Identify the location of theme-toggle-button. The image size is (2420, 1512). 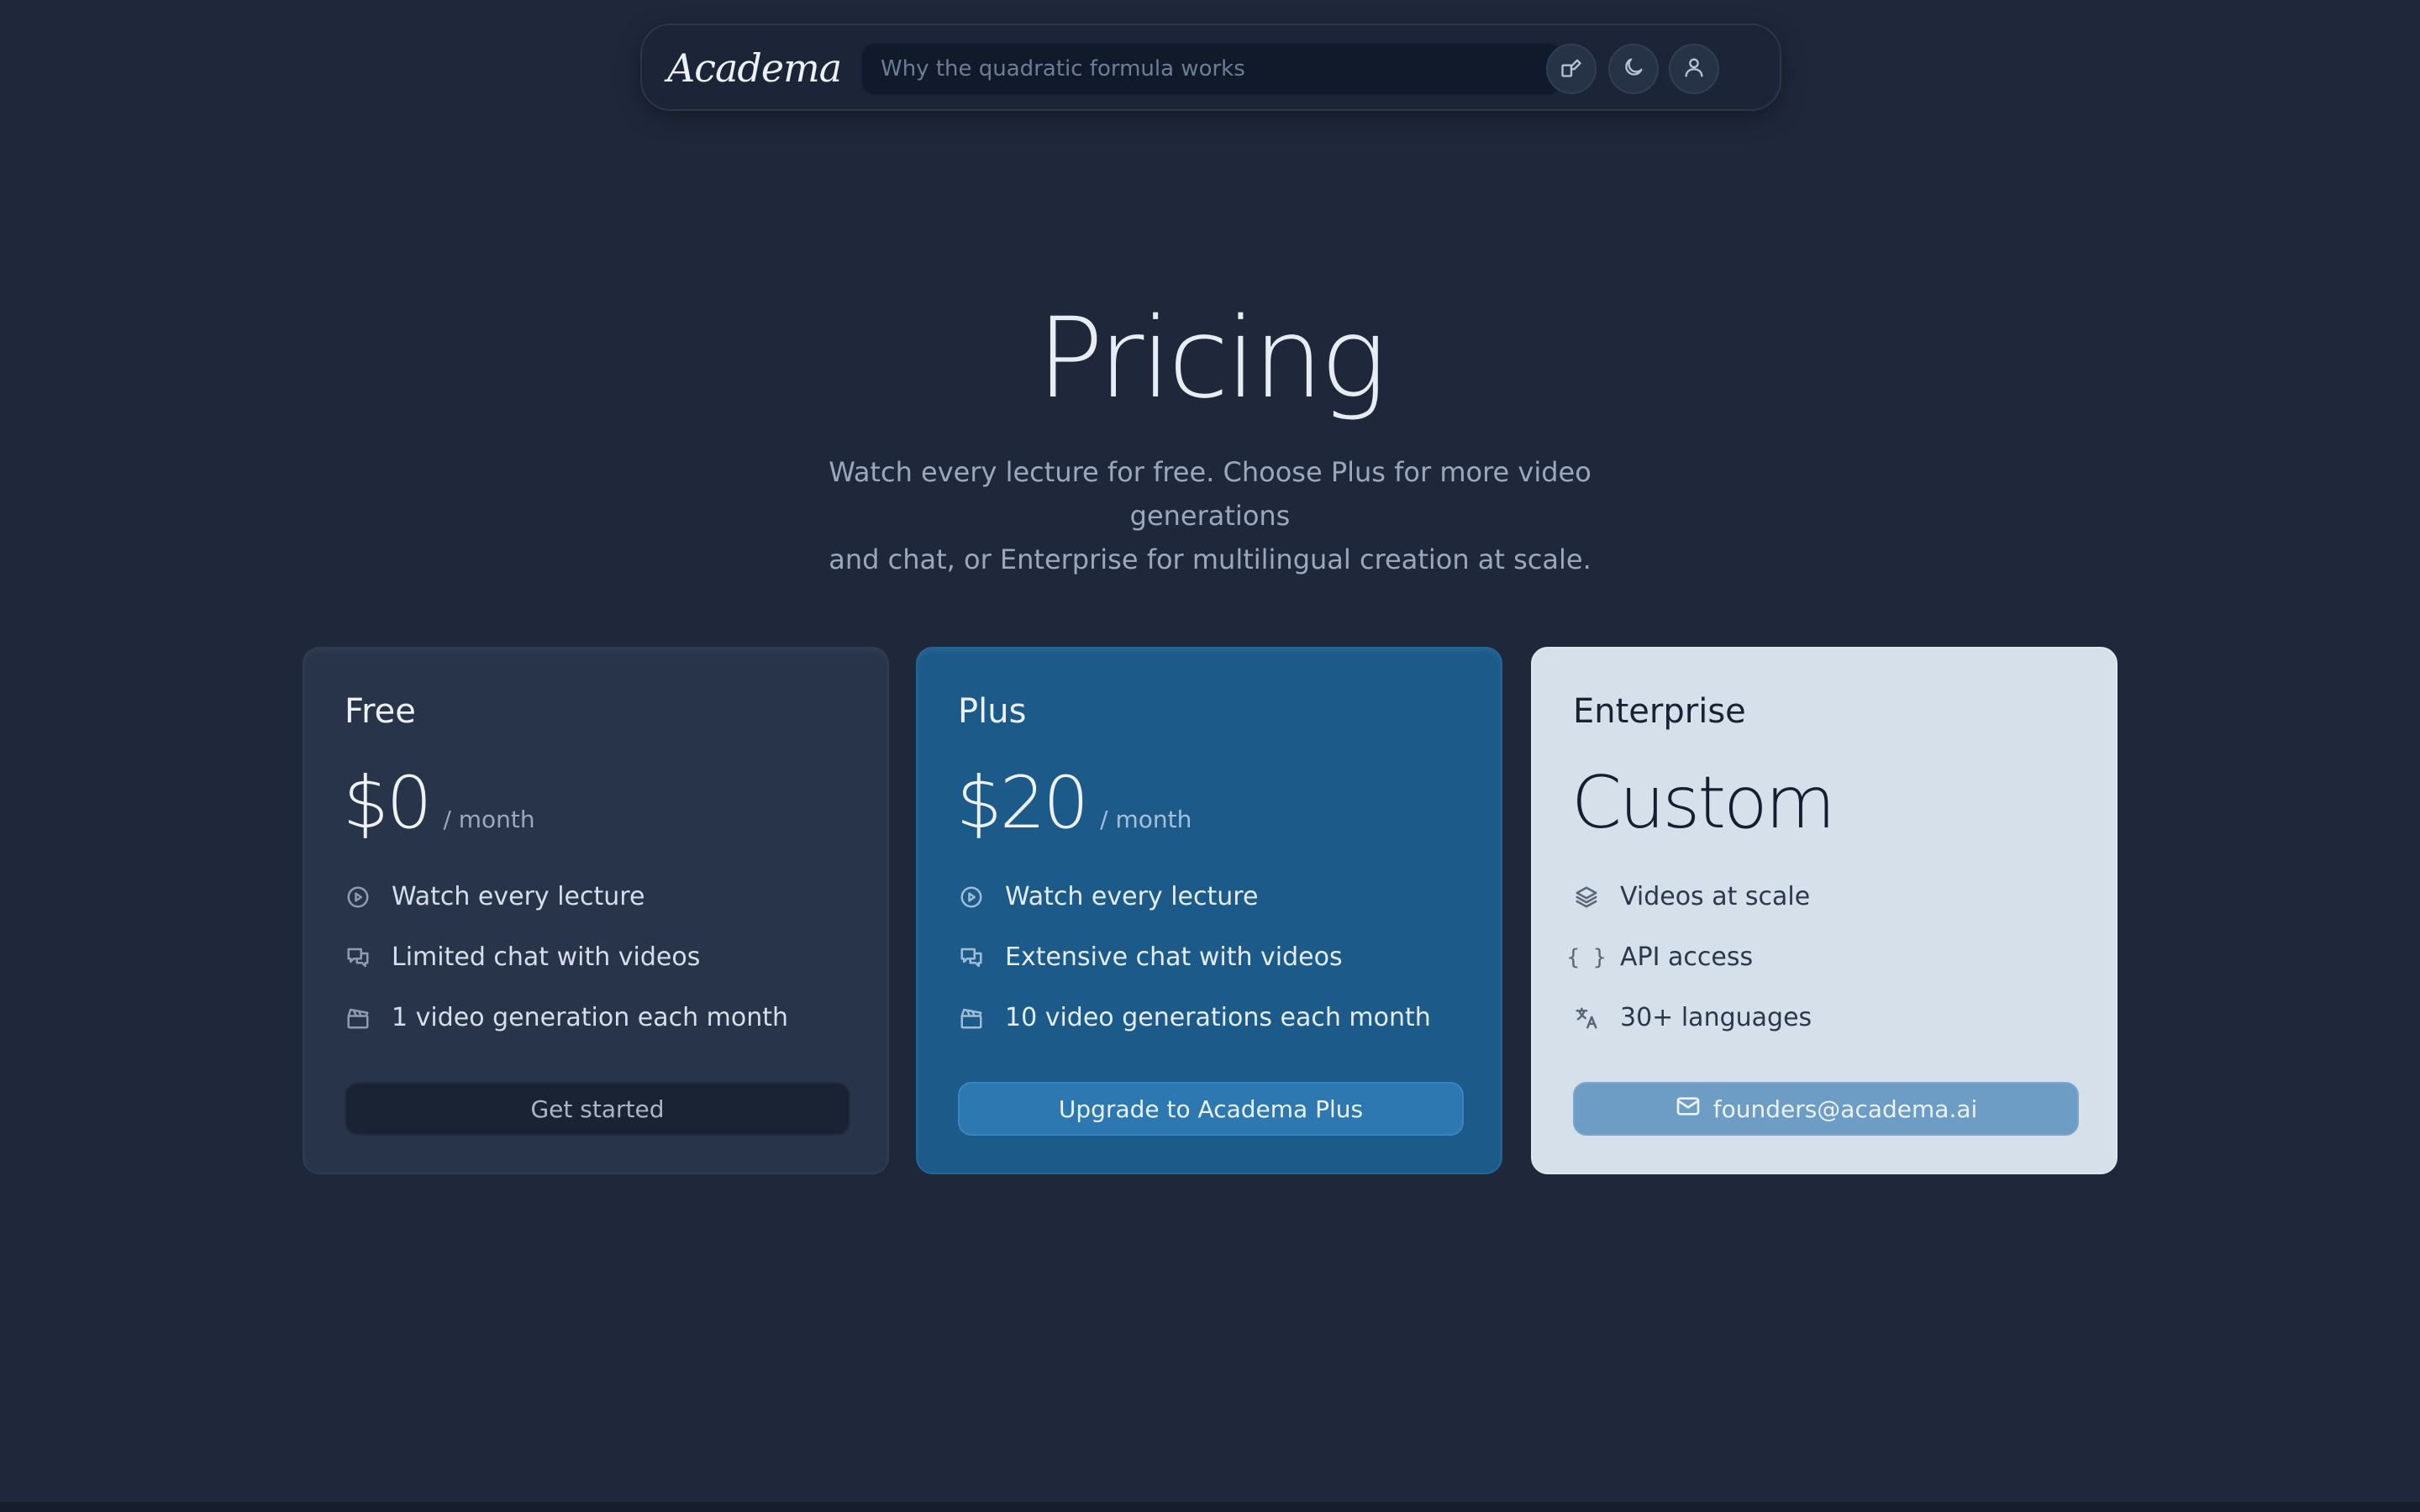
(1633, 69).